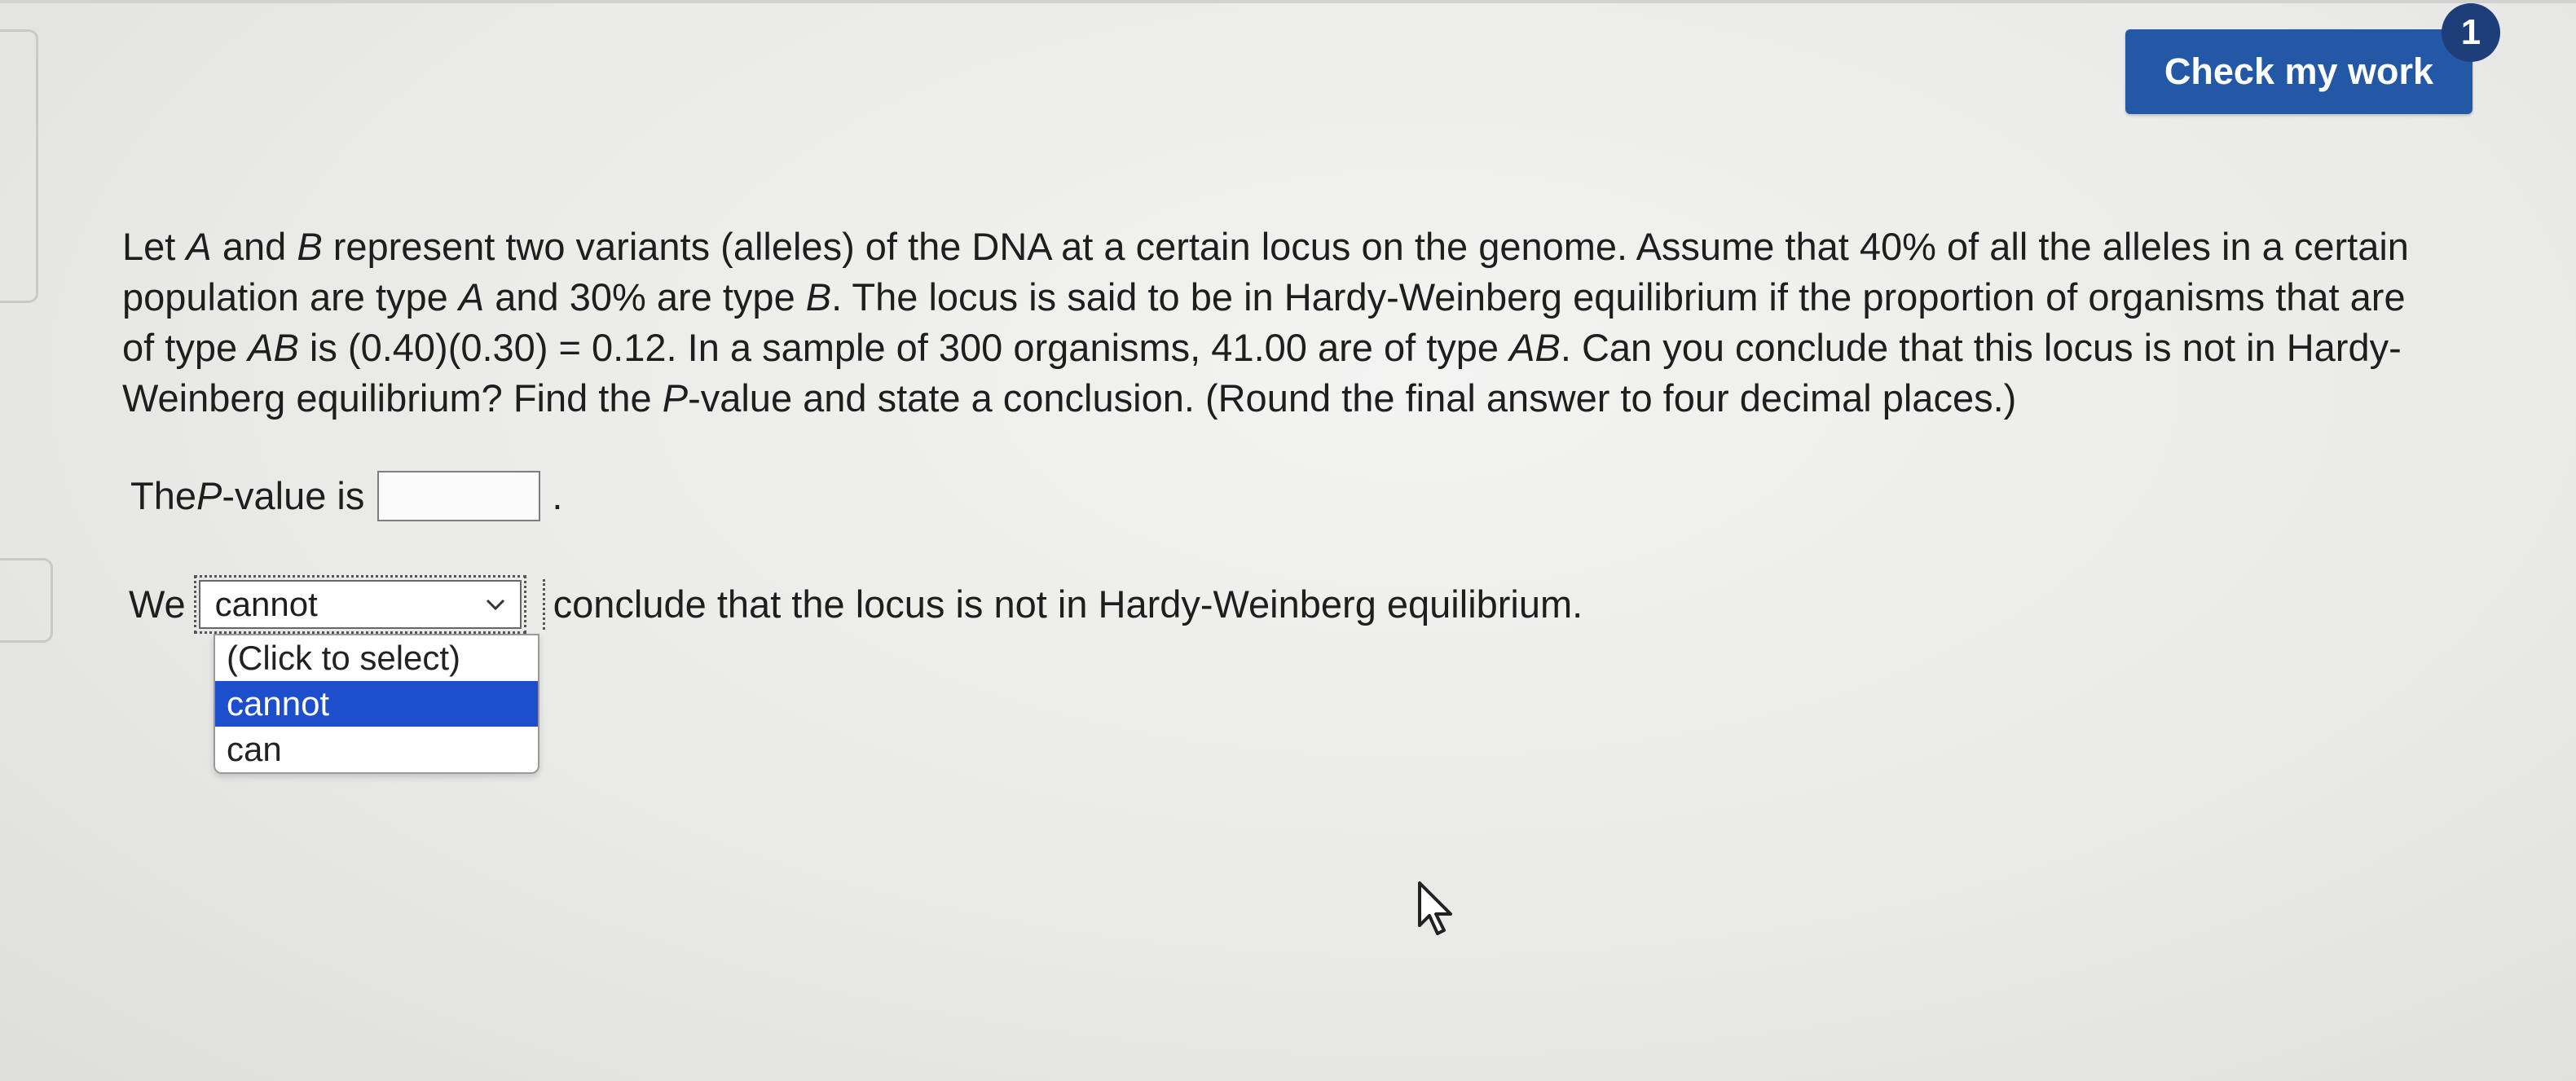 This screenshot has height=1081, width=2576. I want to click on notification-badge: 1, so click(2471, 32).